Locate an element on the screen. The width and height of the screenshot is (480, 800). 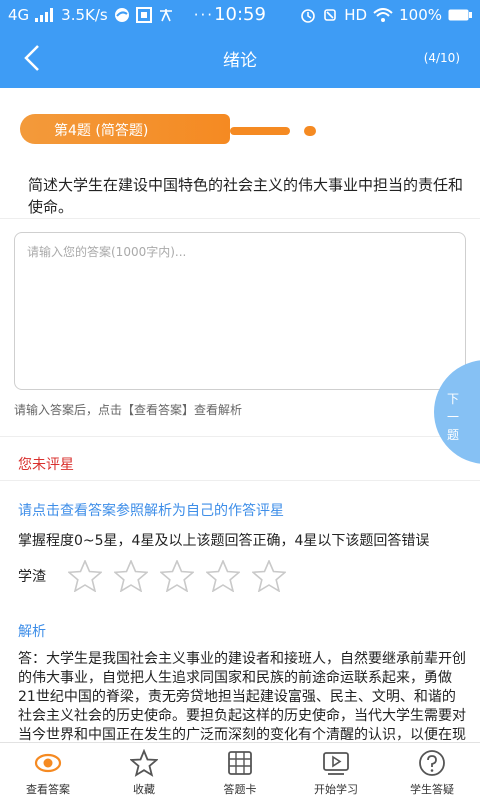
question-type-label: 第4题 (简答题) is located at coordinates (101, 131).